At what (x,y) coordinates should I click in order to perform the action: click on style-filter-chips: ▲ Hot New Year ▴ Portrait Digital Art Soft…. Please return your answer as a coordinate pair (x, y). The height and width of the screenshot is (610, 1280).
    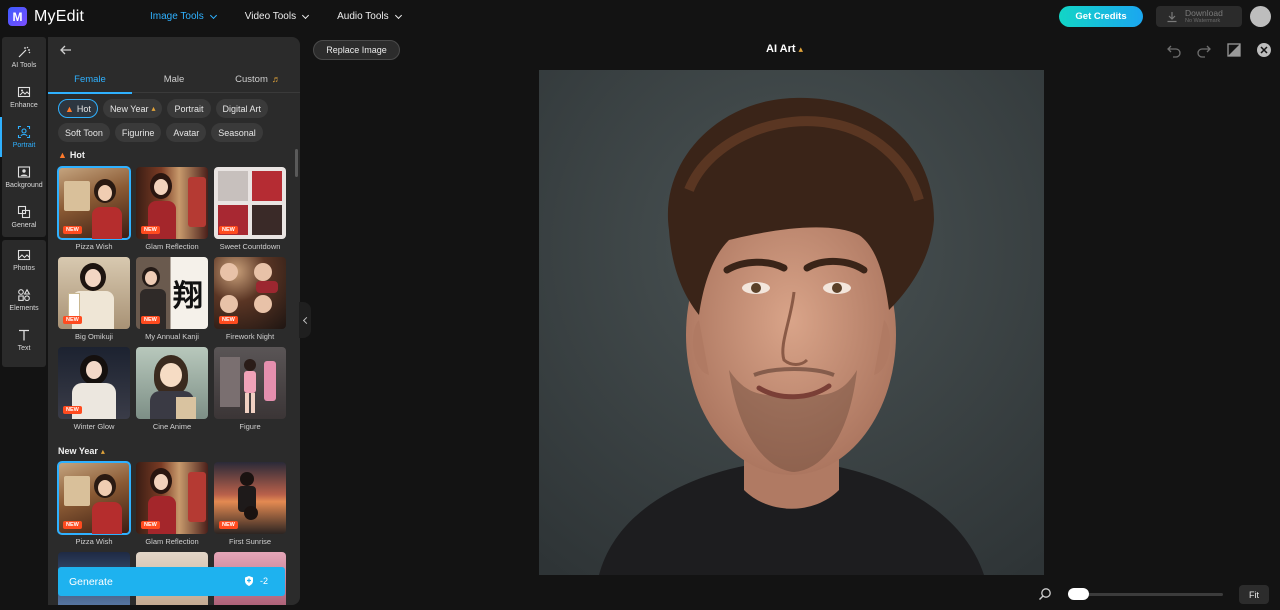
    Looking at the image, I should click on (175, 123).